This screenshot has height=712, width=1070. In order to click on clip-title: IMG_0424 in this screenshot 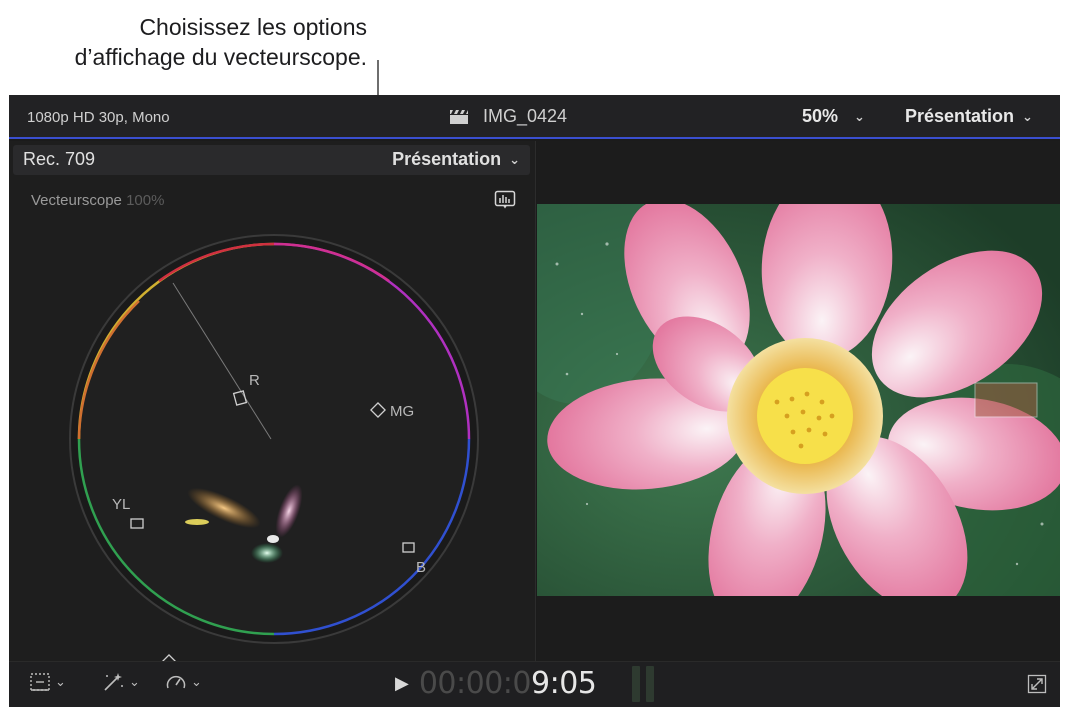, I will do `click(508, 116)`.